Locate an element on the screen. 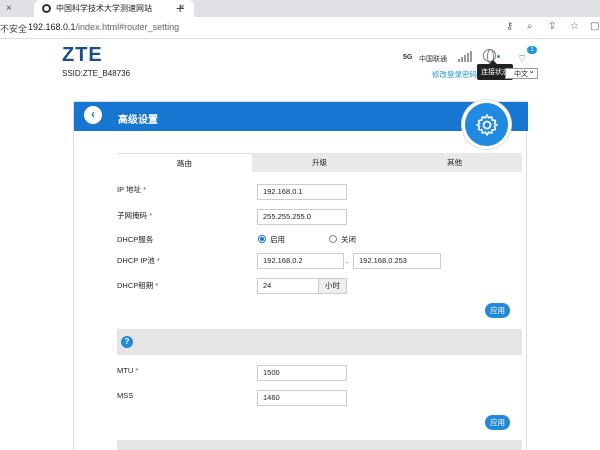 The height and width of the screenshot is (450, 600). next-section-bar is located at coordinates (319, 445).